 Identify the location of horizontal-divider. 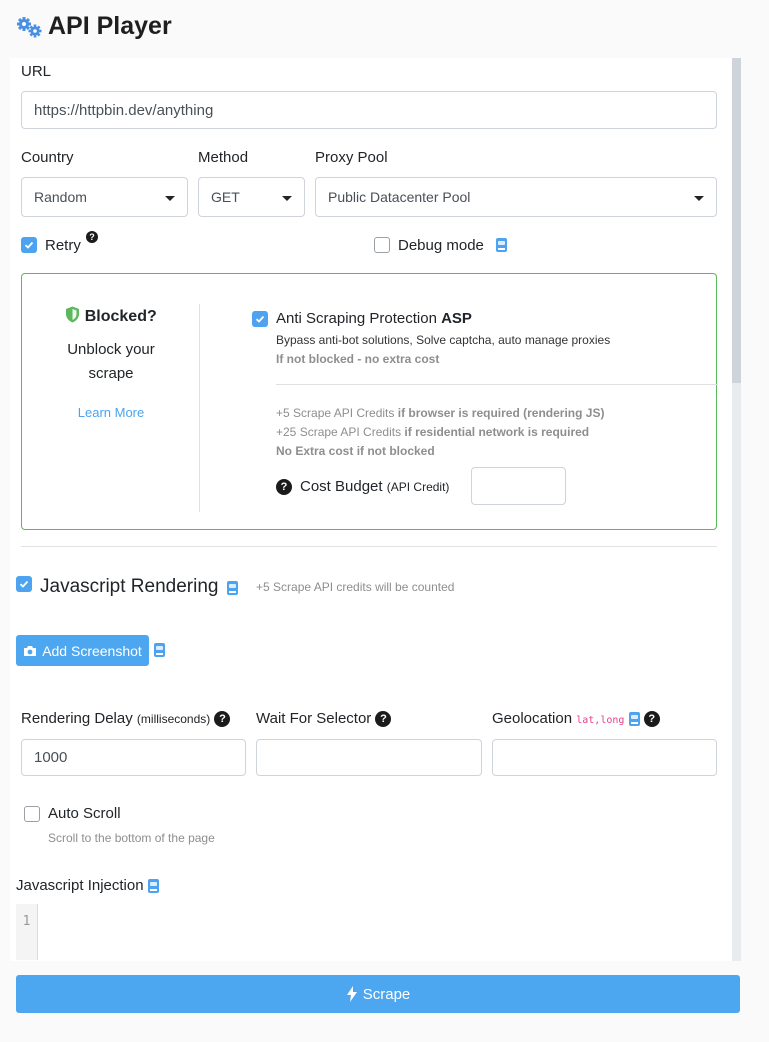
(497, 384).